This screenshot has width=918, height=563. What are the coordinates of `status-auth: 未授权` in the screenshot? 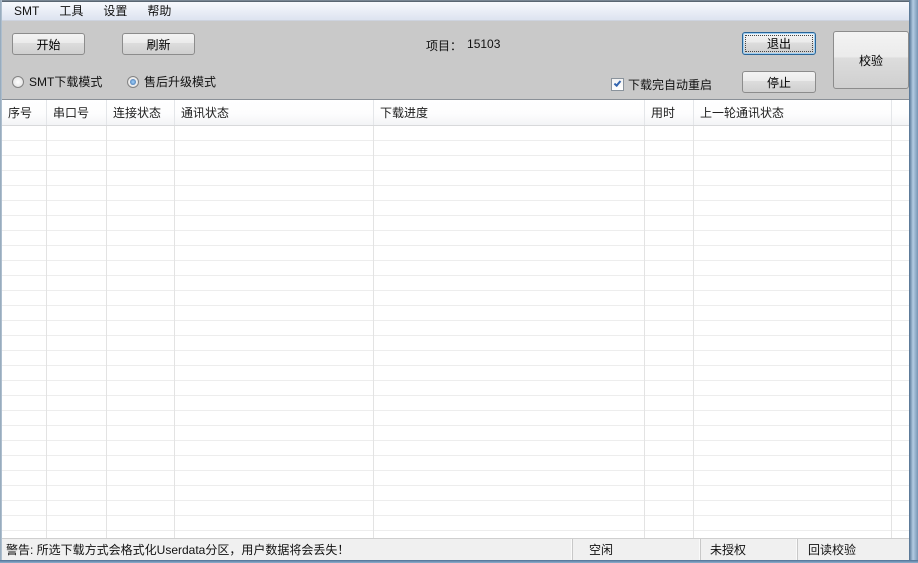 It's located at (748, 549).